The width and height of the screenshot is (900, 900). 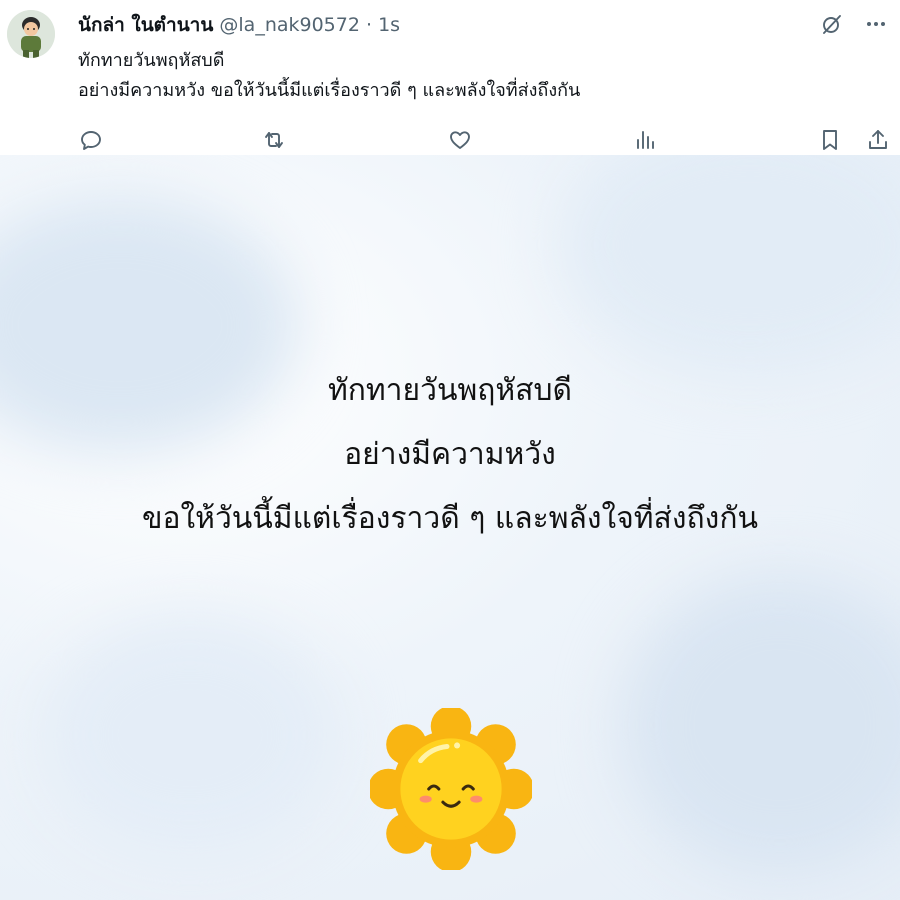 I want to click on tweet-meta: นักล่า ในตำนาน @la_nak90572 · 1s, so click(x=239, y=25).